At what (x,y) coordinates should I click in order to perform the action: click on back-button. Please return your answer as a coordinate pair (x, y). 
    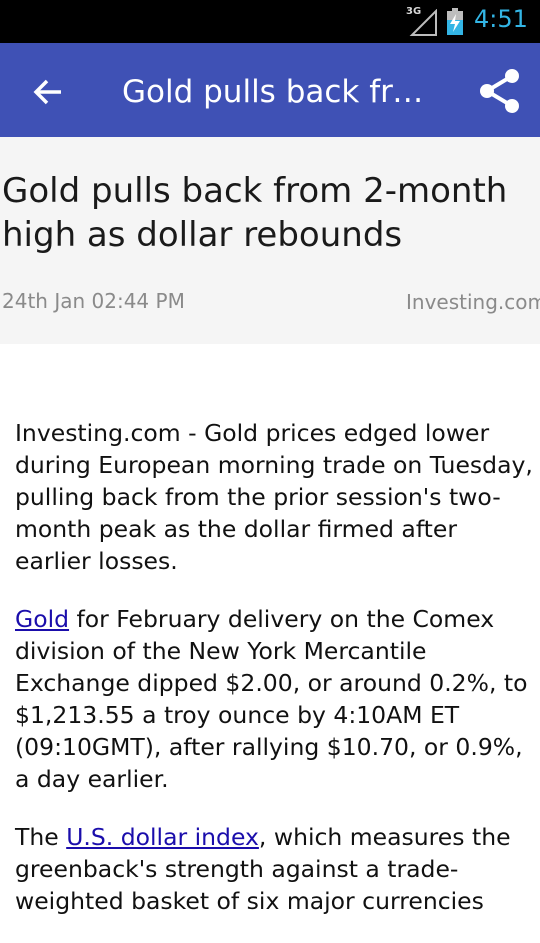
    Looking at the image, I should click on (48, 92).